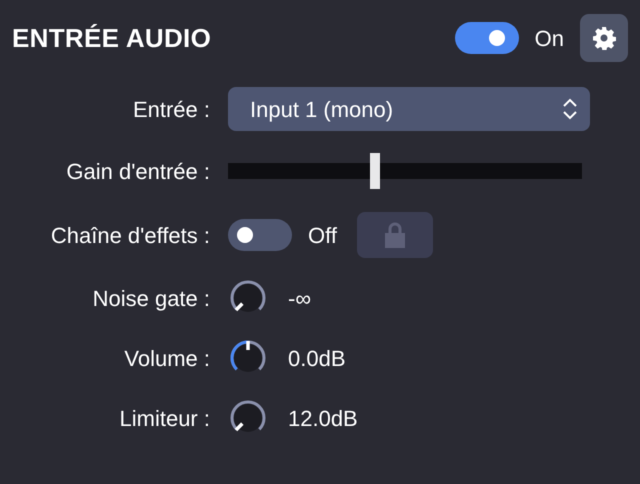 Image resolution: width=640 pixels, height=484 pixels. Describe the element at coordinates (138, 172) in the screenshot. I see `field-label: Gain d'entrée :` at that location.